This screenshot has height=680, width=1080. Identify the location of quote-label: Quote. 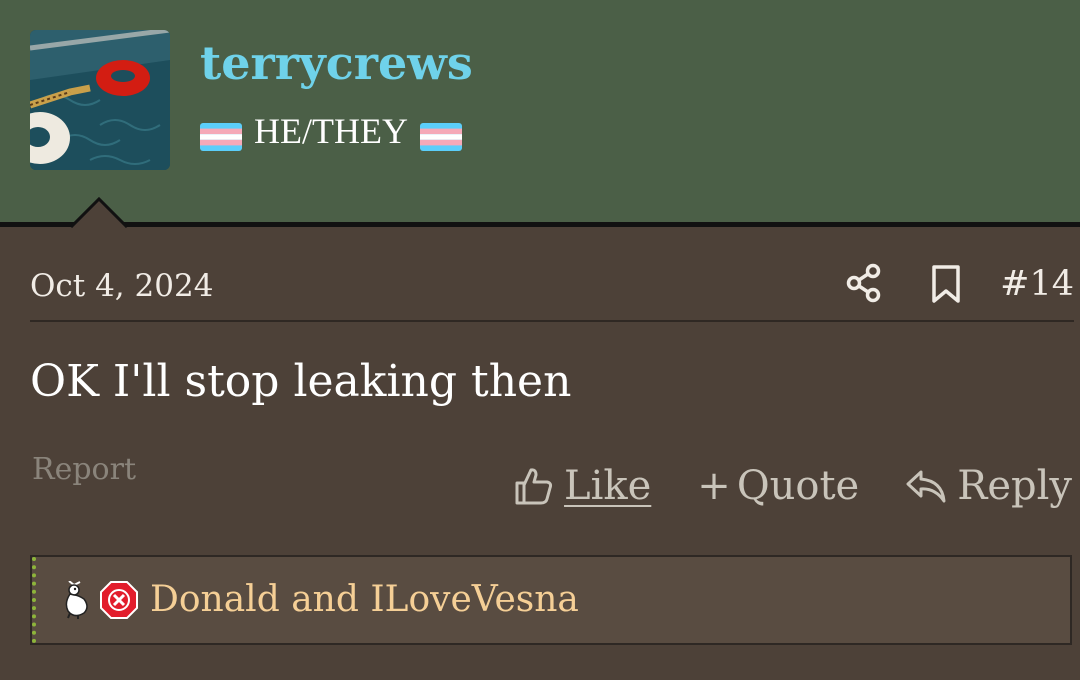
(798, 486).